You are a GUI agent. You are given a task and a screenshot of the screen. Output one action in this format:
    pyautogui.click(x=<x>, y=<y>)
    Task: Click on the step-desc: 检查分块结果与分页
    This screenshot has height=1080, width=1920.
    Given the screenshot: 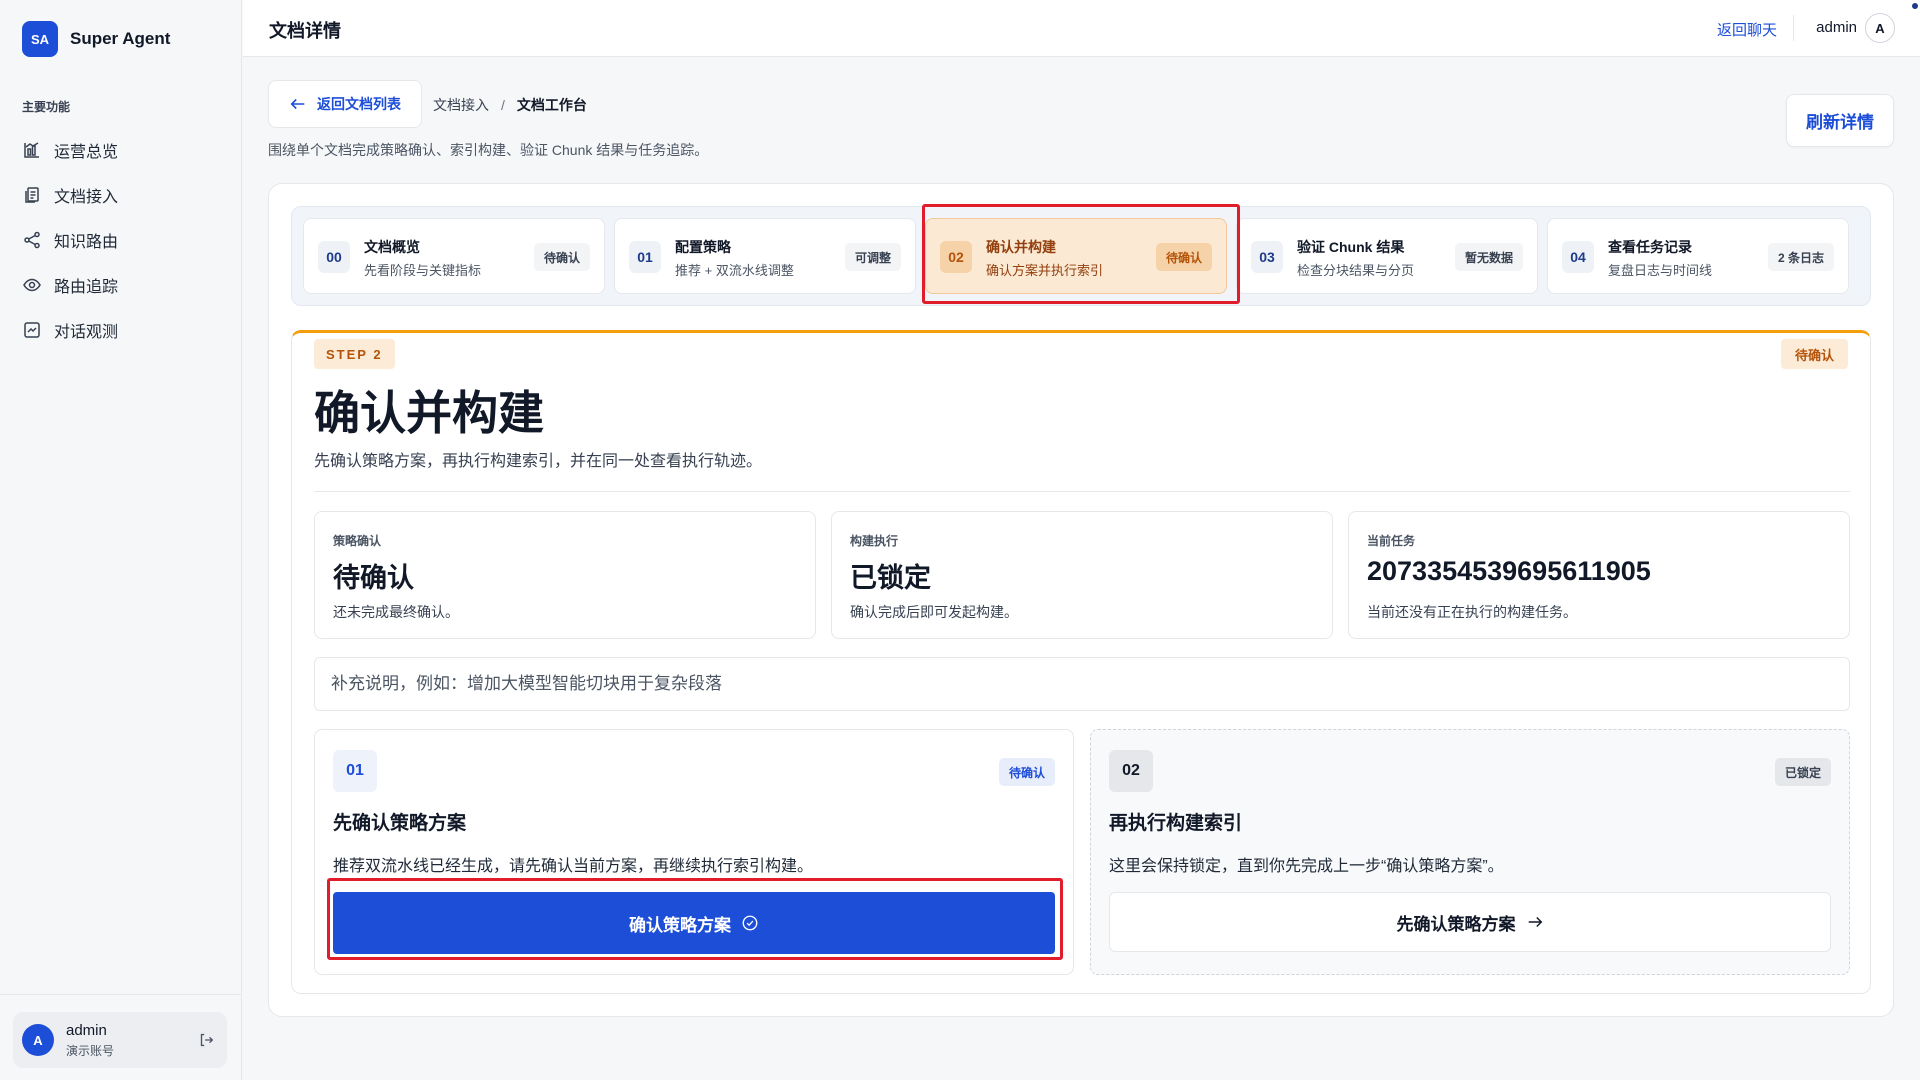 What is the action you would take?
    pyautogui.click(x=1356, y=270)
    